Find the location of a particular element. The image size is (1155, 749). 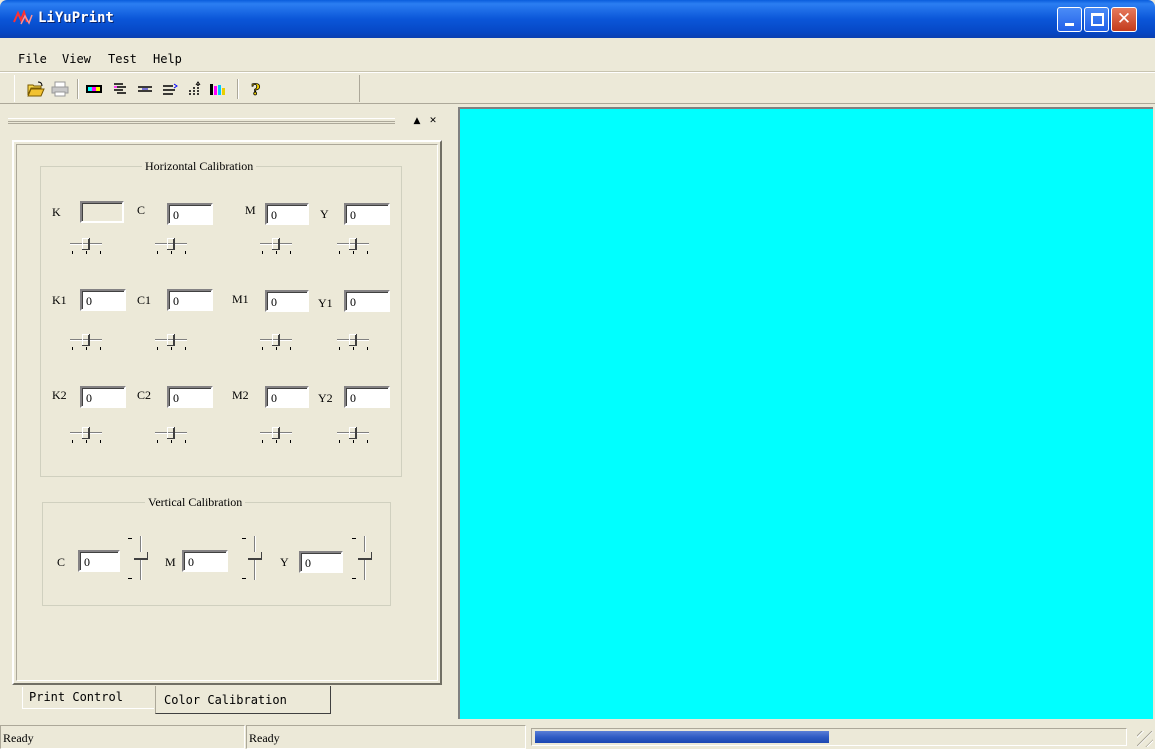

menu-view: View is located at coordinates (76, 59).